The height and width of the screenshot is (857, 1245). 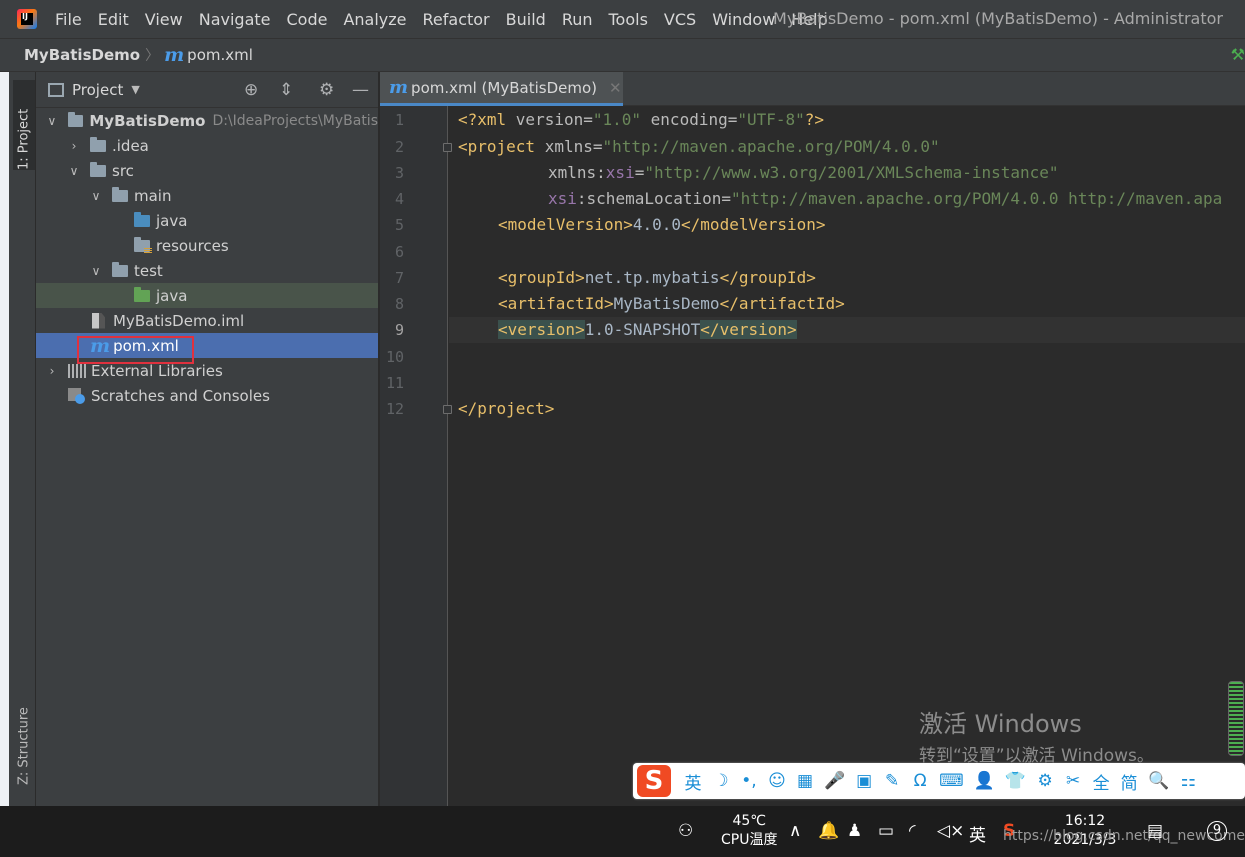 What do you see at coordinates (1101, 781) in the screenshot?
I see `ime-fullwidth-button: 全` at bounding box center [1101, 781].